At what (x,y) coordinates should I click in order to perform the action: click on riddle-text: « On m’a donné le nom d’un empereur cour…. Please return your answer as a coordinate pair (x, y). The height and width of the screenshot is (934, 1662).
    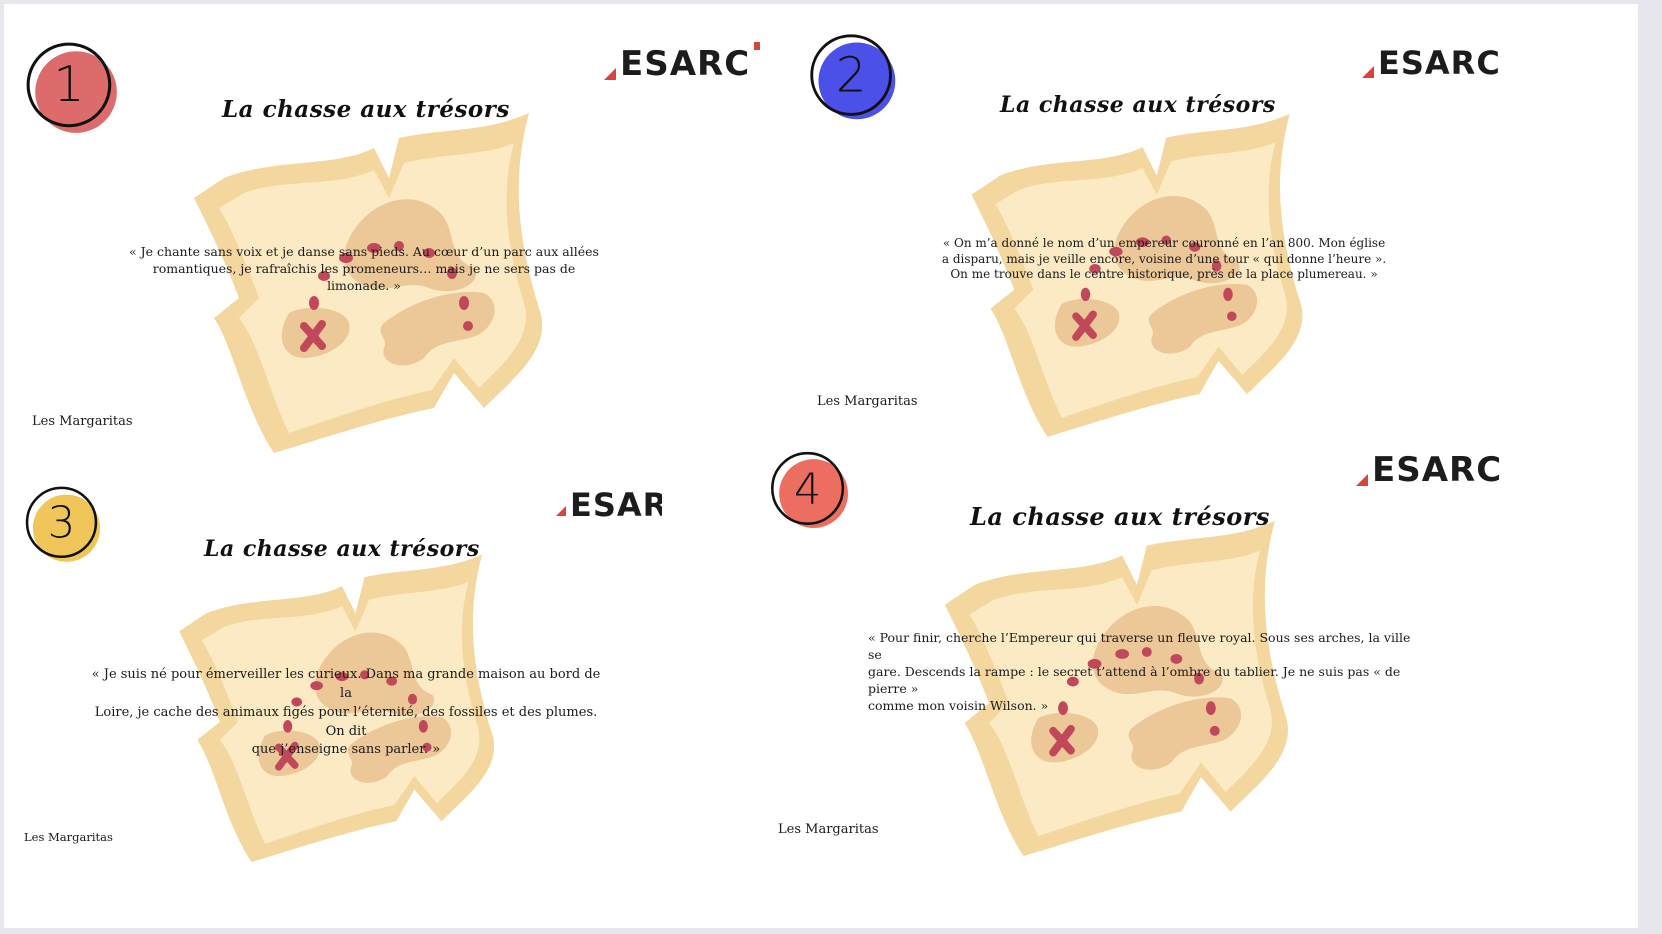
    Looking at the image, I should click on (1164, 259).